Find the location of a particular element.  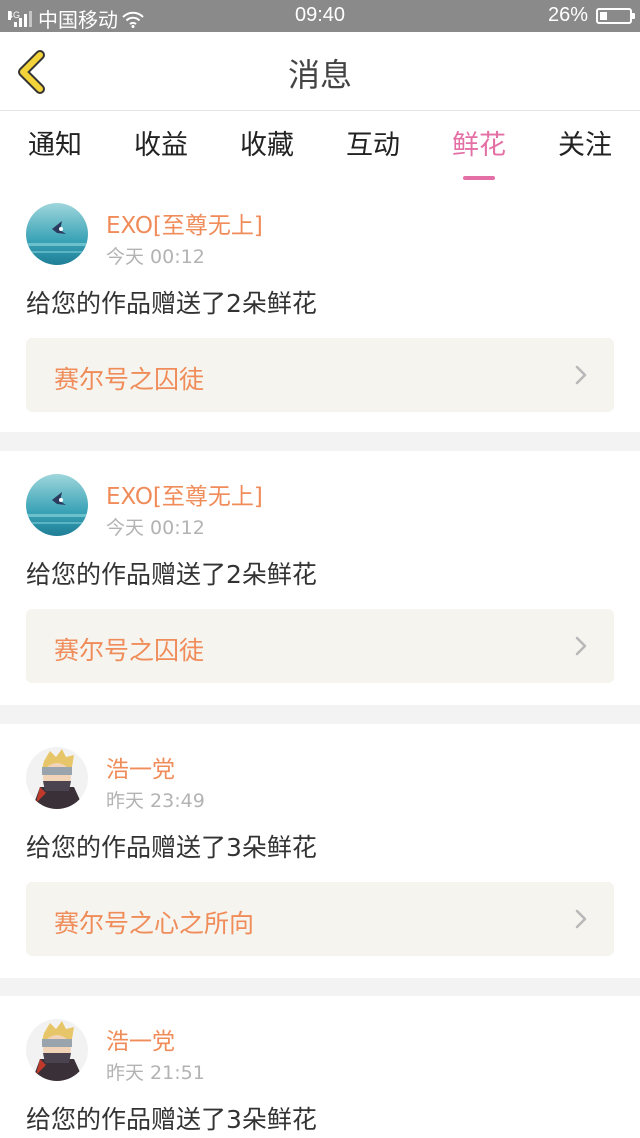

battery-icon is located at coordinates (615, 15).